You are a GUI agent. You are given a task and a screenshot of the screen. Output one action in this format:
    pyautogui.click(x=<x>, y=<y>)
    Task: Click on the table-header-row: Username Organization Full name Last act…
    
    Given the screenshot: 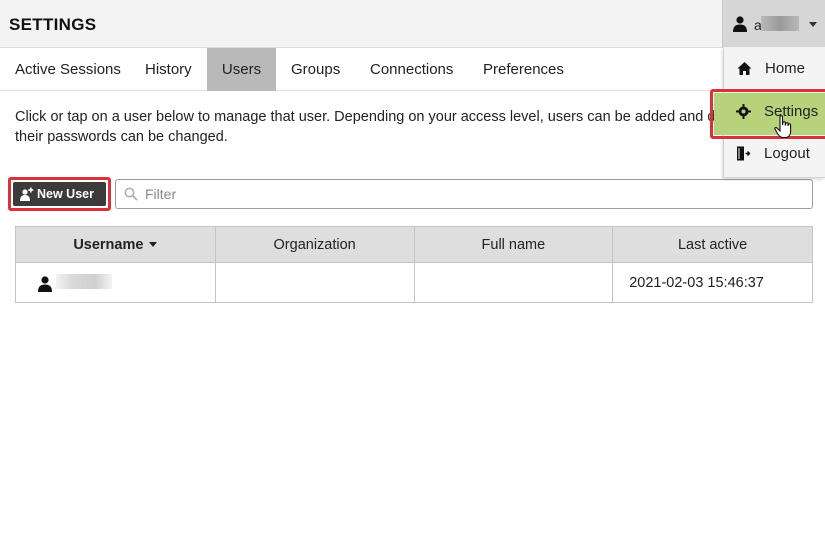 What is the action you would take?
    pyautogui.click(x=414, y=244)
    